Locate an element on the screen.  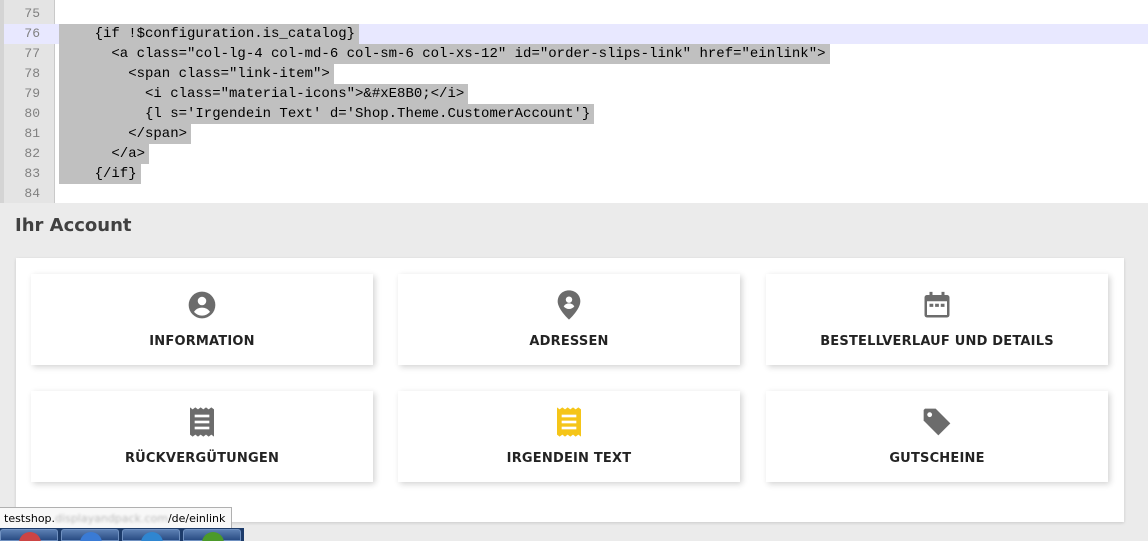
page-title: Ihr Account is located at coordinates (73, 225).